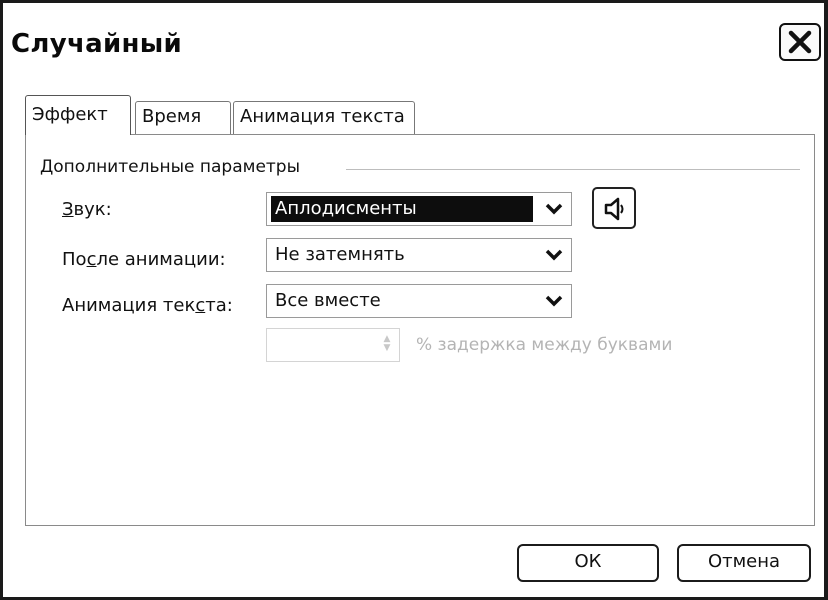 The width and height of the screenshot is (828, 600). I want to click on after-animation-label: После анимации:, so click(144, 259).